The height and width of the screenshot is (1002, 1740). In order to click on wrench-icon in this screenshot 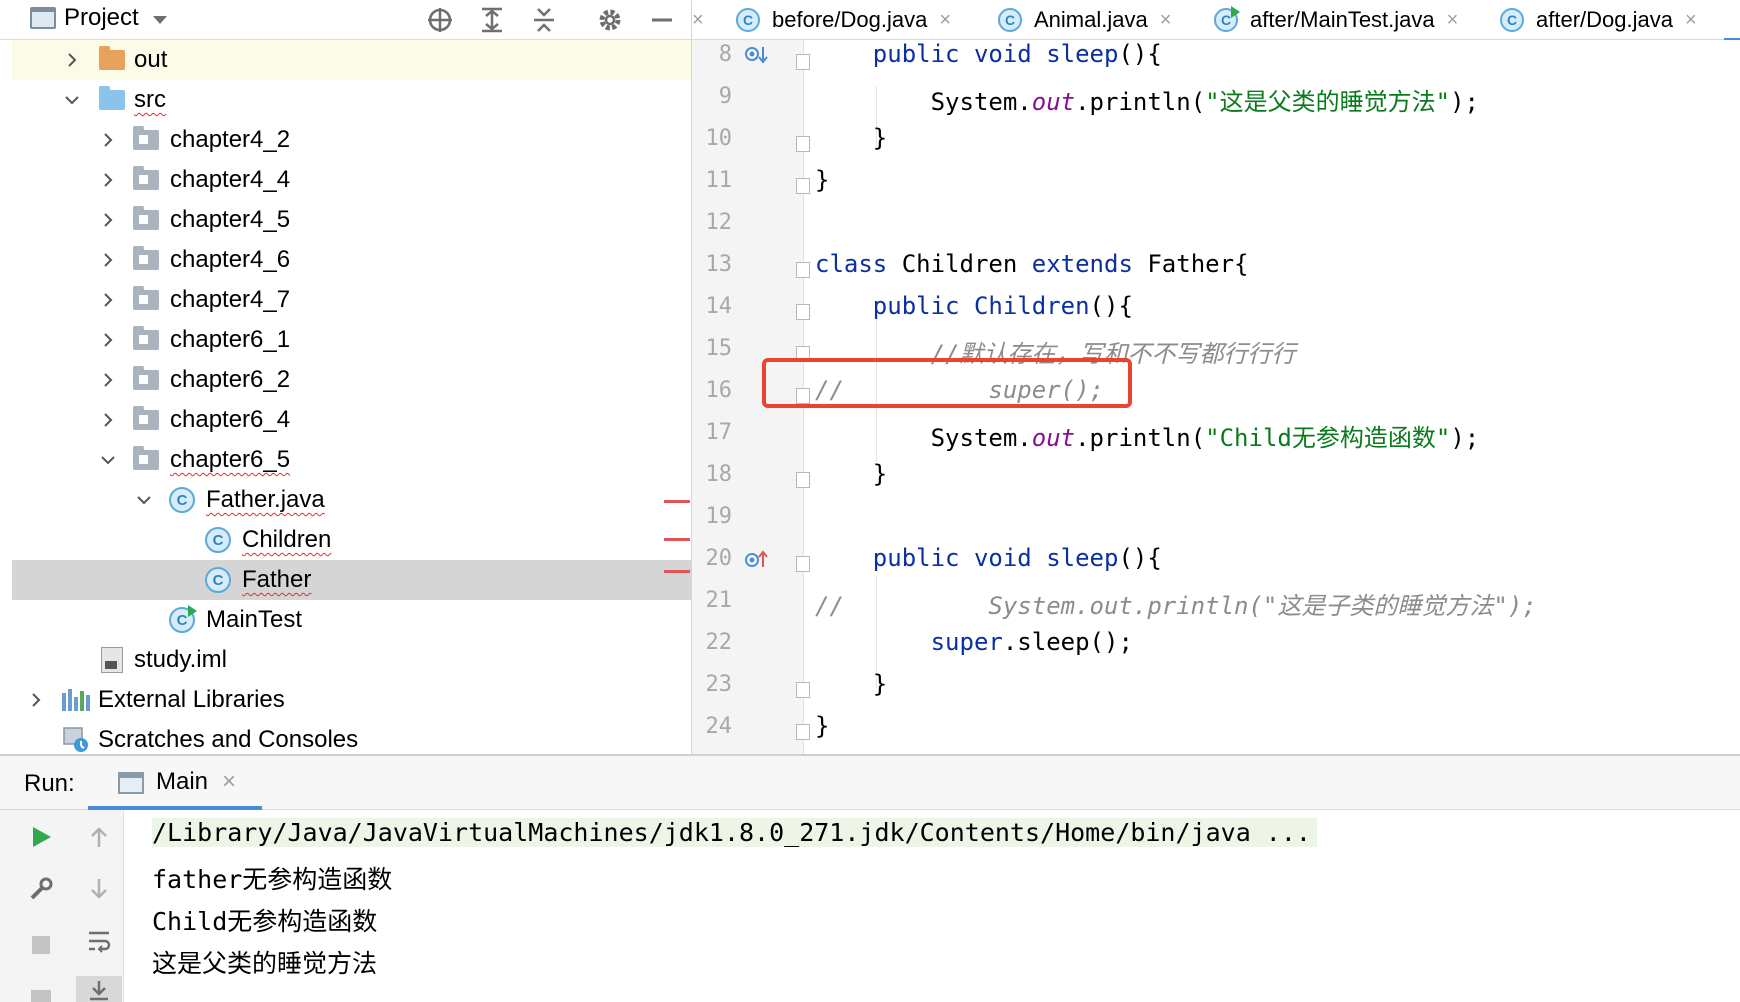, I will do `click(41, 889)`.